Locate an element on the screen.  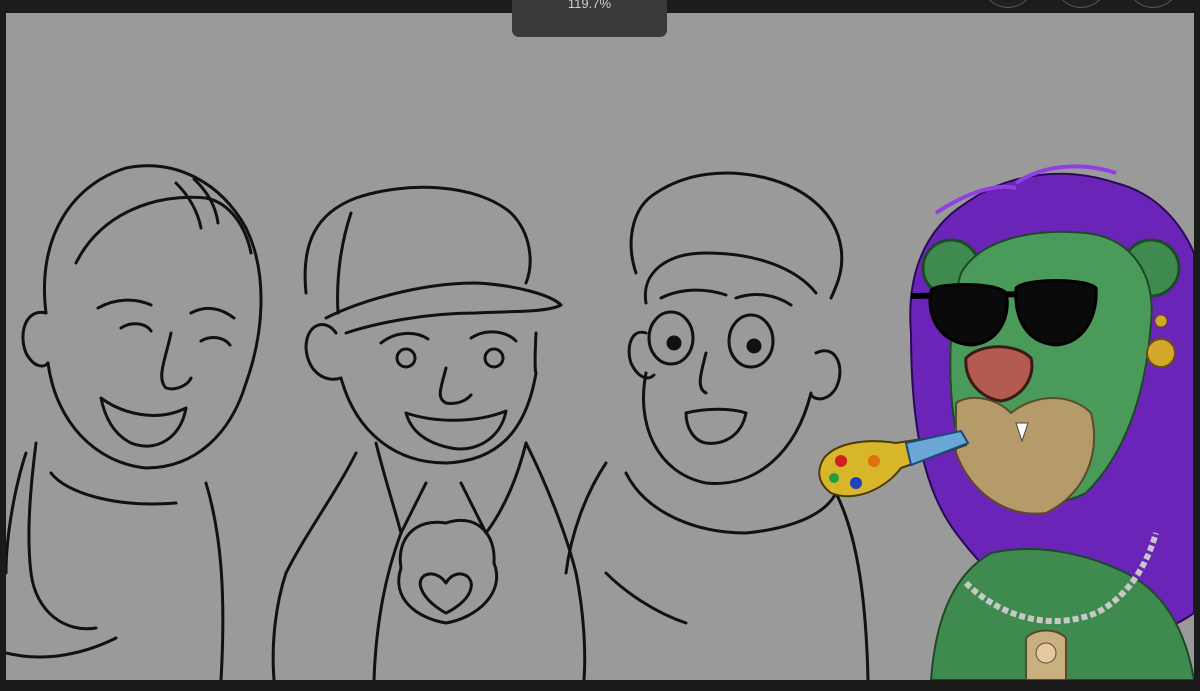
zoom-label: 119.7% is located at coordinates (589, 5).